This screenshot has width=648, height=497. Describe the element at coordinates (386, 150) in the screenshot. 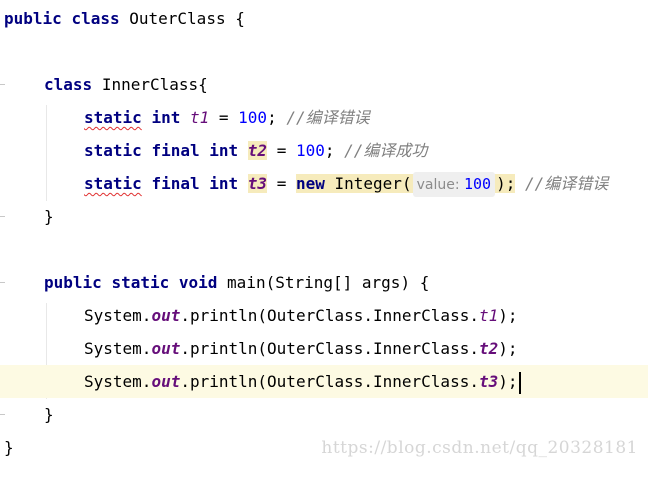

I see `comment: //编译成功` at that location.